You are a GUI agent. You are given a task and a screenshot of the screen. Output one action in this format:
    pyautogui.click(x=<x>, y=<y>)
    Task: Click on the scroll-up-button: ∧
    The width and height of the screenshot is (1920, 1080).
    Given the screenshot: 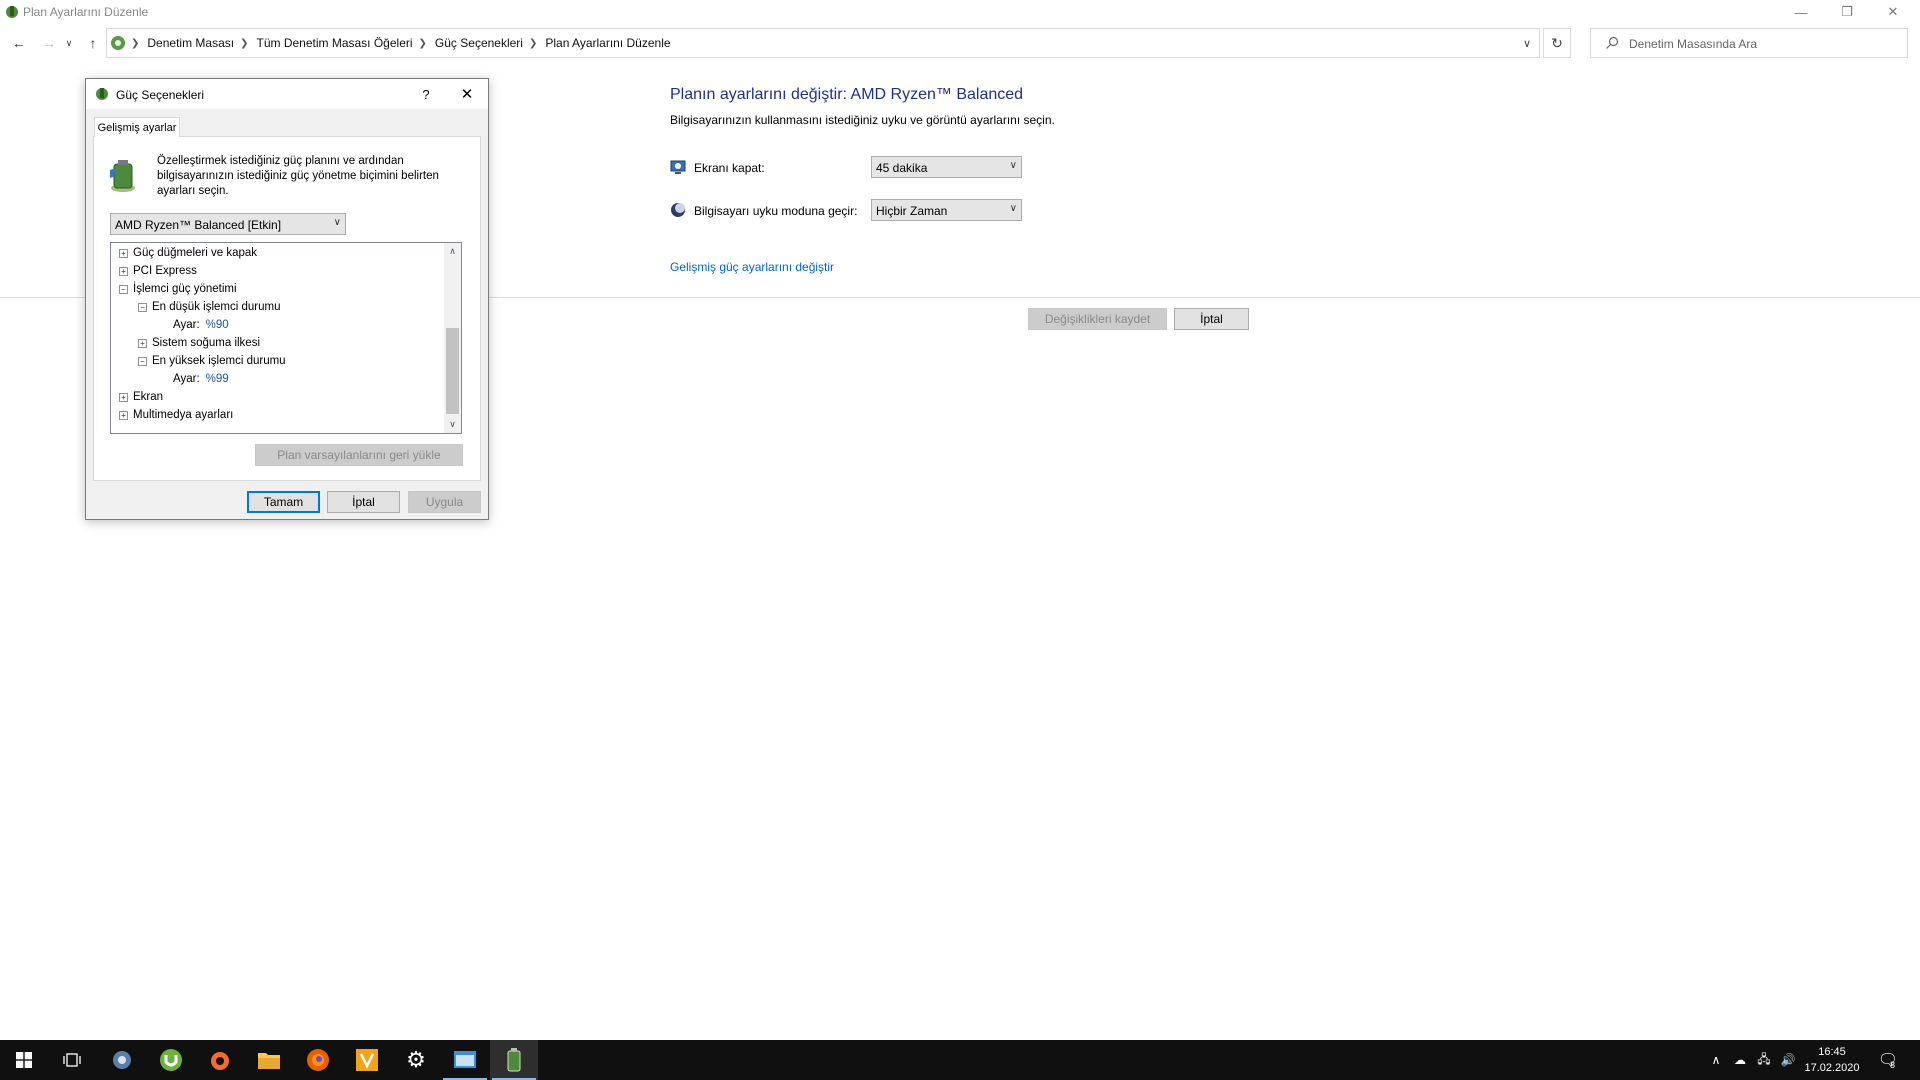 What is the action you would take?
    pyautogui.click(x=452, y=251)
    